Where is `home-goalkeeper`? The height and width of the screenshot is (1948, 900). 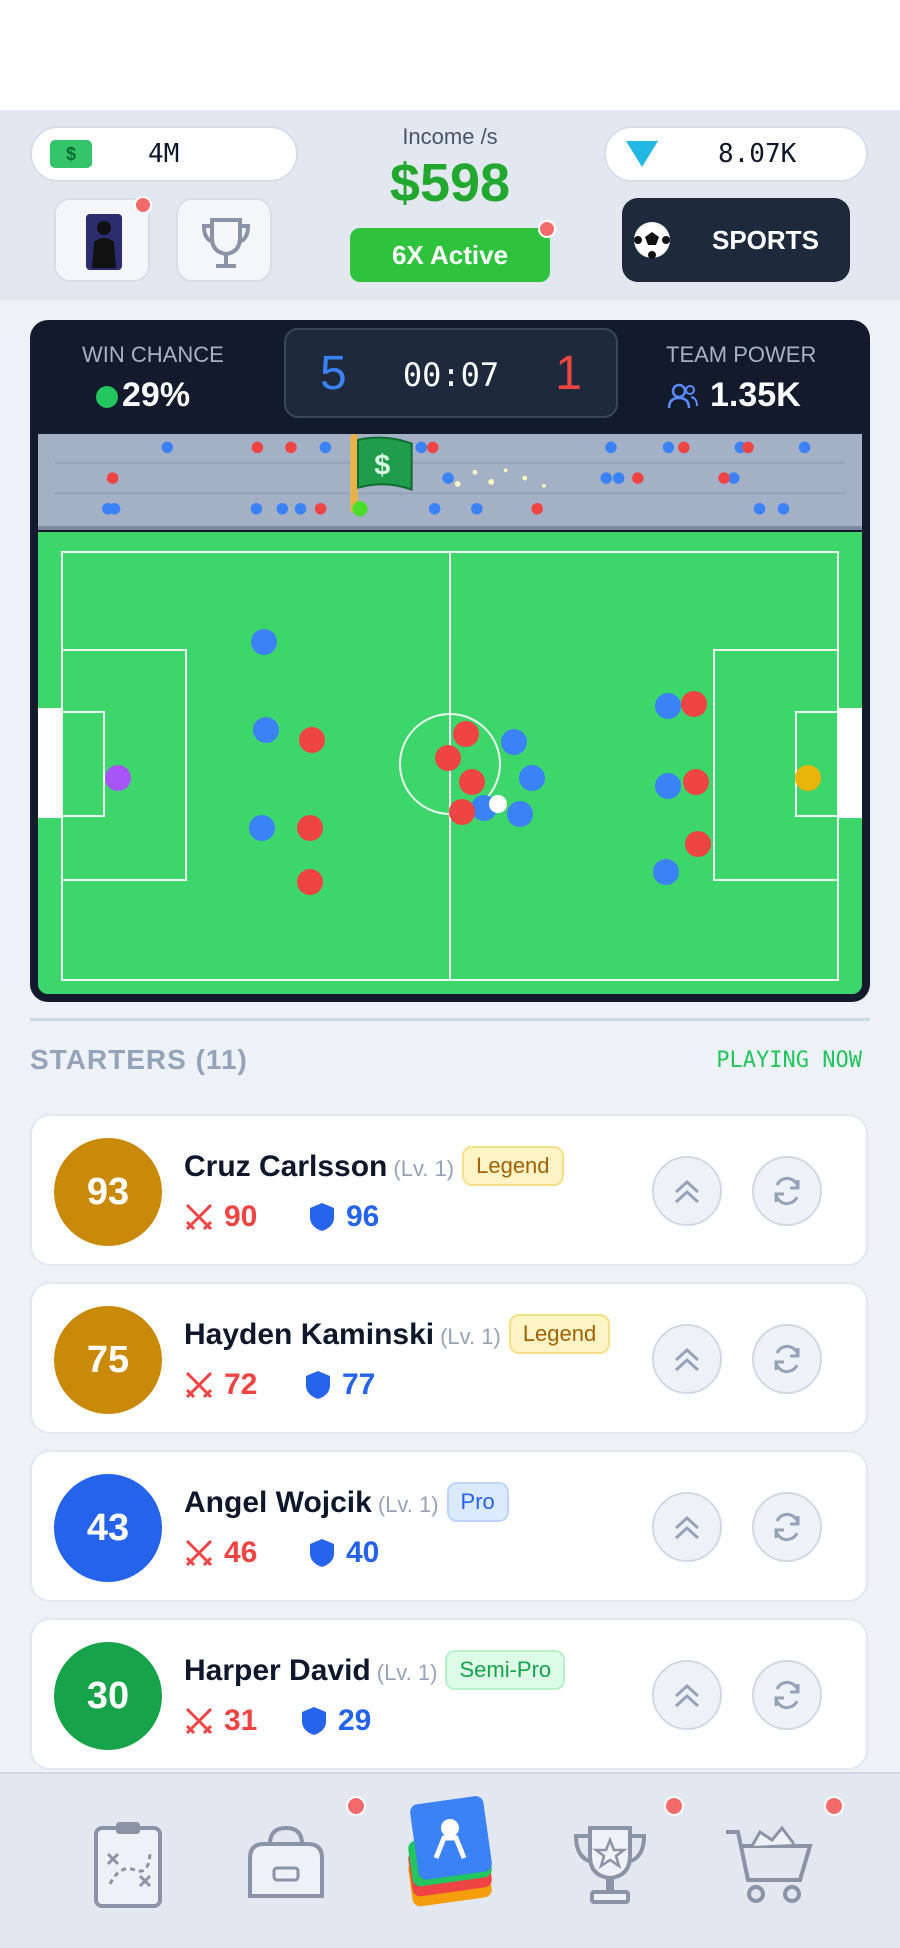
home-goalkeeper is located at coordinates (118, 778).